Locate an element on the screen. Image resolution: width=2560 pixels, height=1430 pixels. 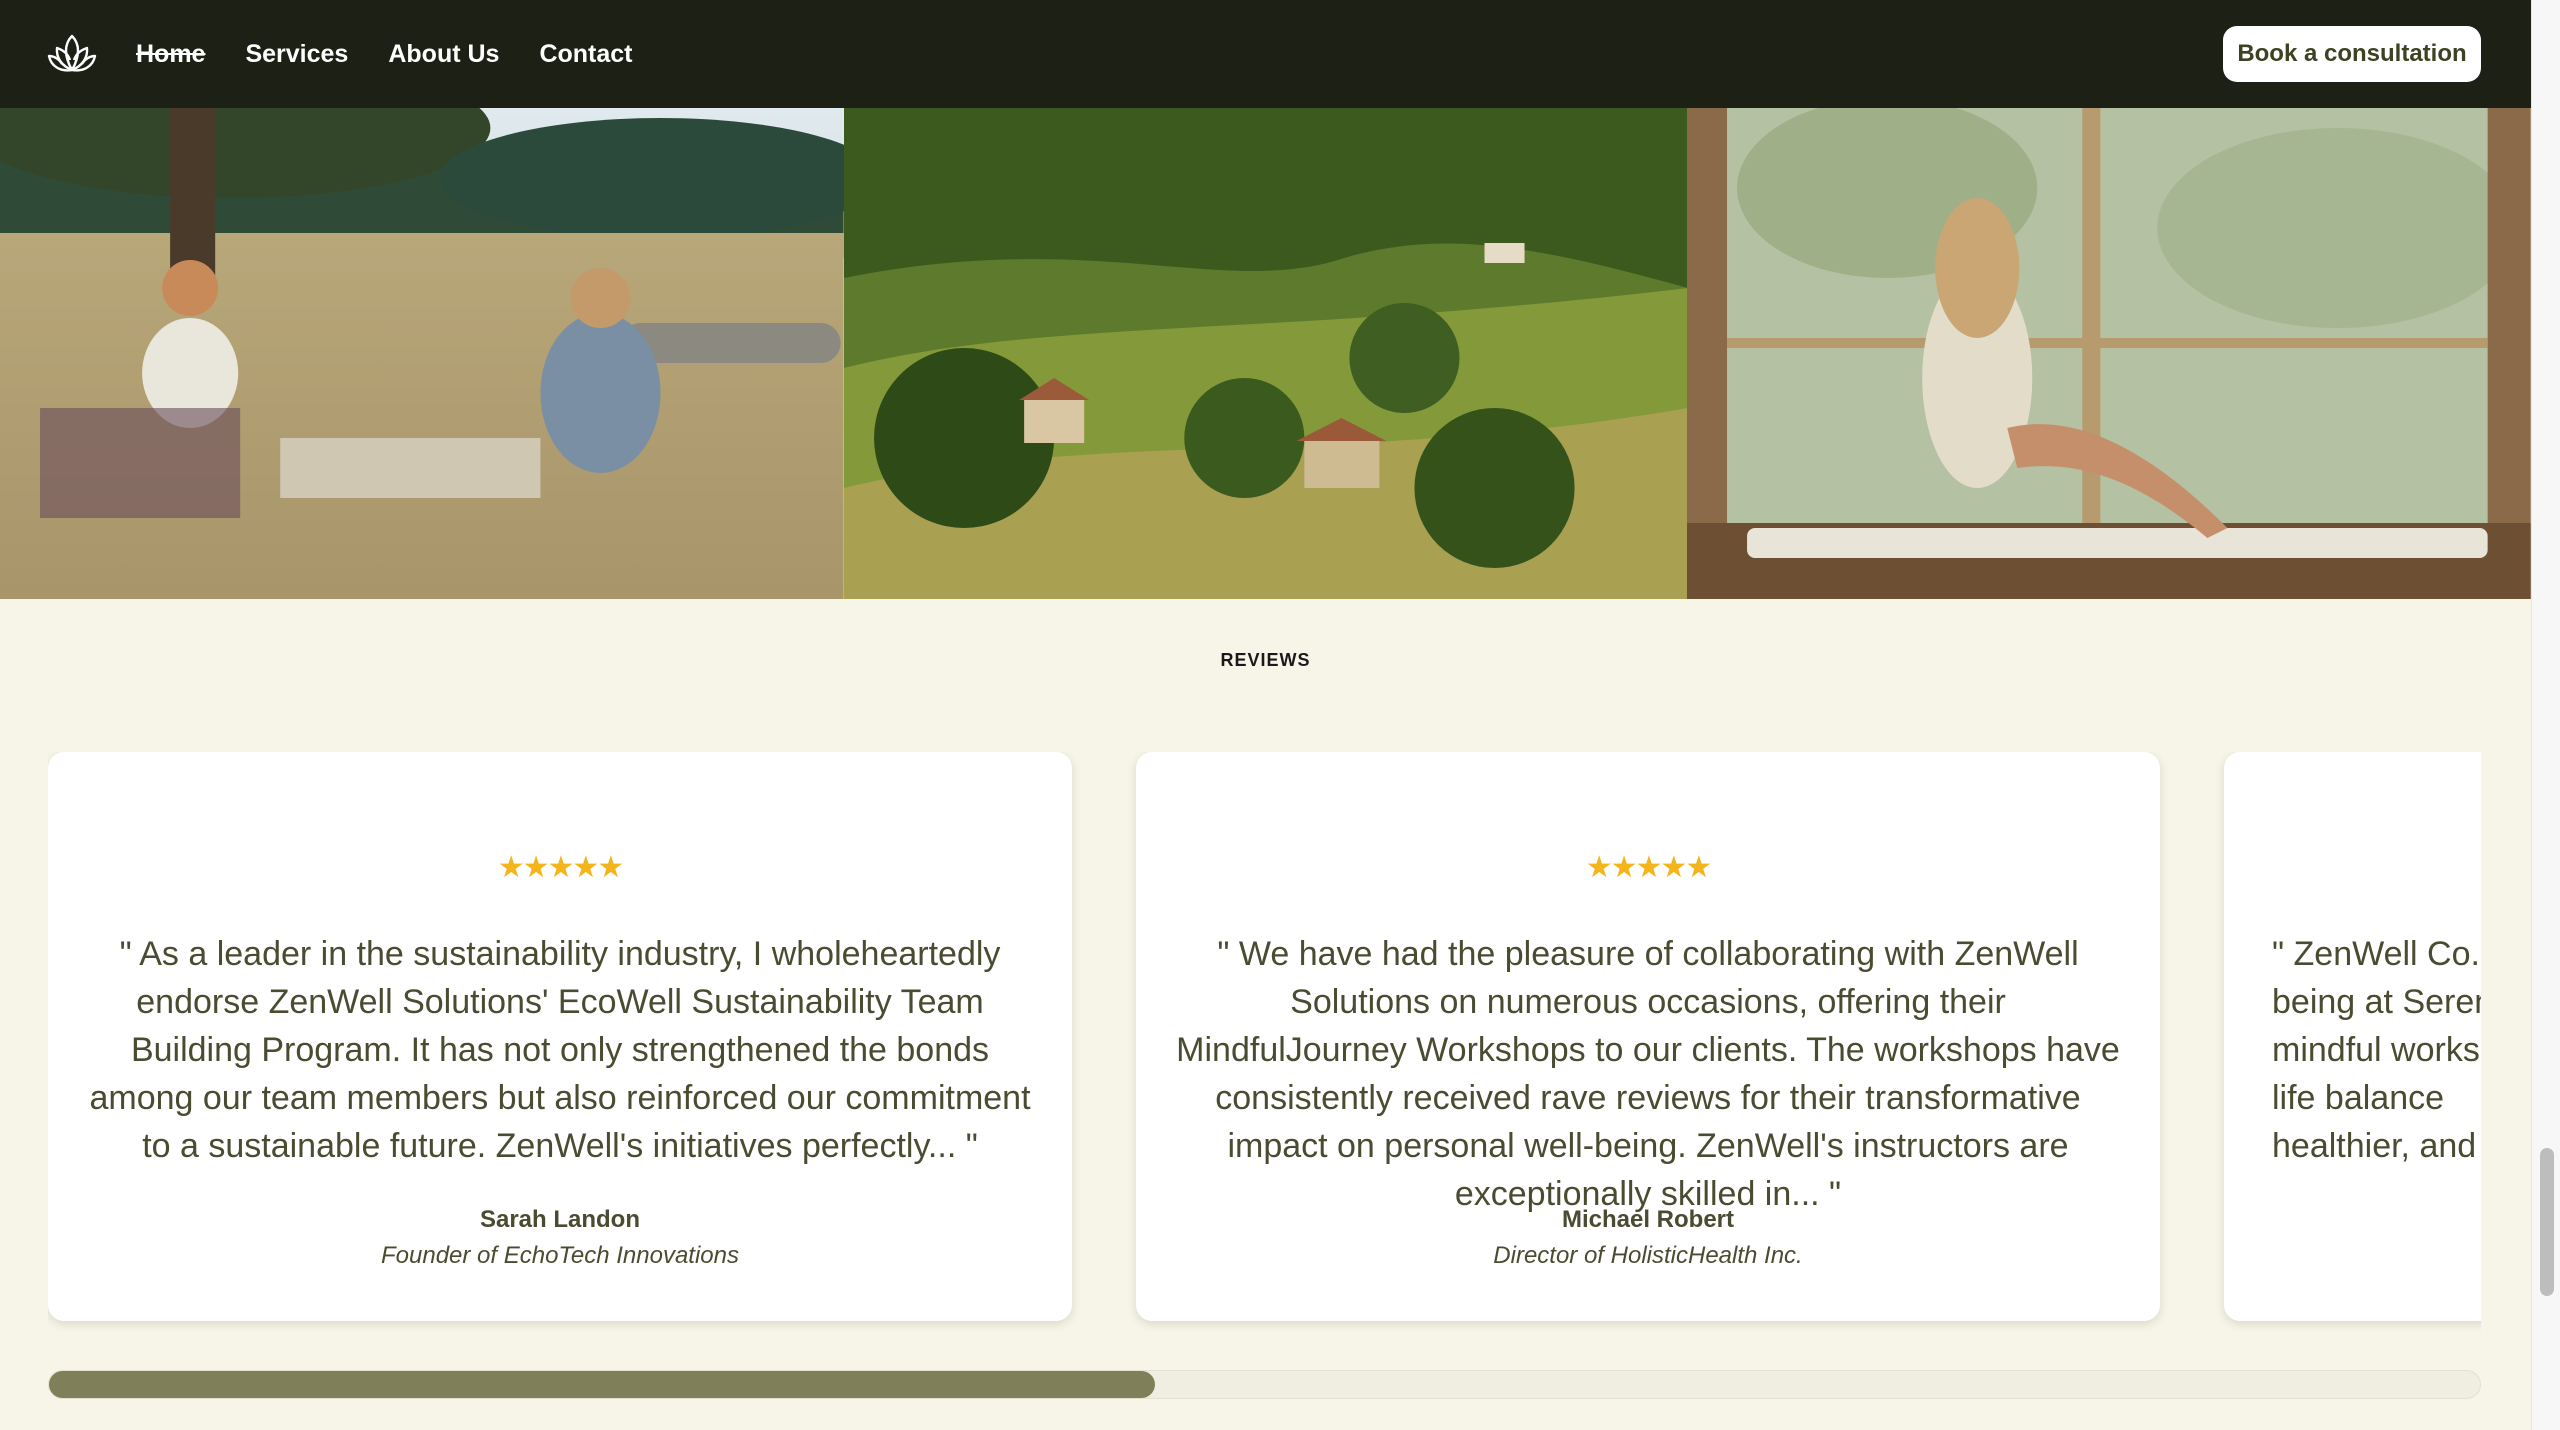
reviewer-role: Director of HolisticHealth Inc. is located at coordinates (1648, 1255).